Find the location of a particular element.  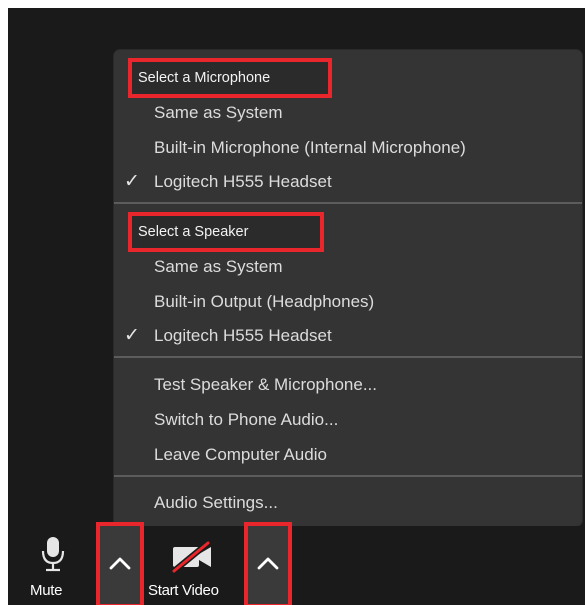

mute-button is located at coordinates (53, 556).